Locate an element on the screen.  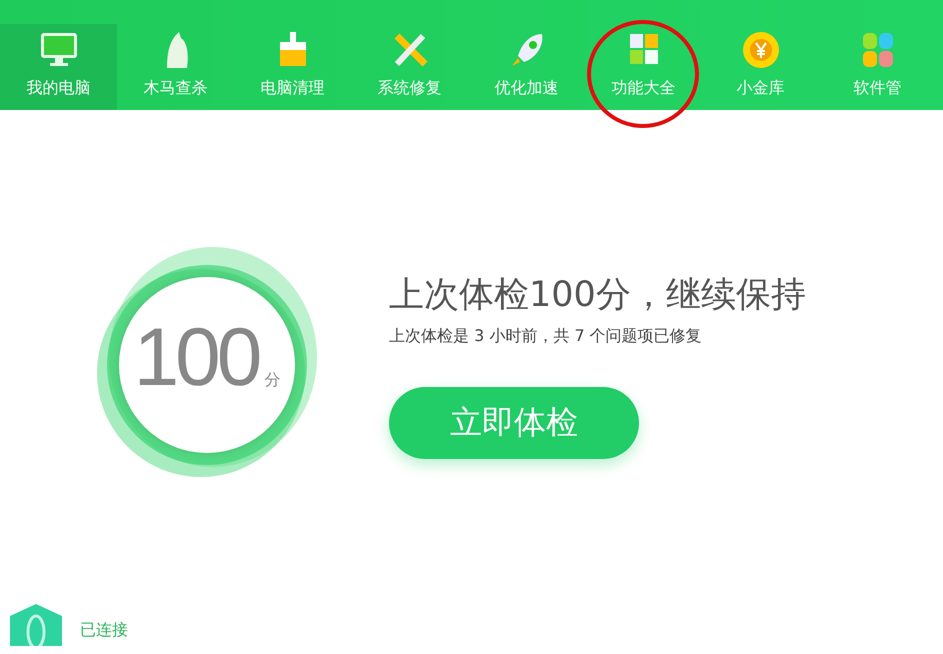
check-button: 立即体检 is located at coordinates (514, 423).